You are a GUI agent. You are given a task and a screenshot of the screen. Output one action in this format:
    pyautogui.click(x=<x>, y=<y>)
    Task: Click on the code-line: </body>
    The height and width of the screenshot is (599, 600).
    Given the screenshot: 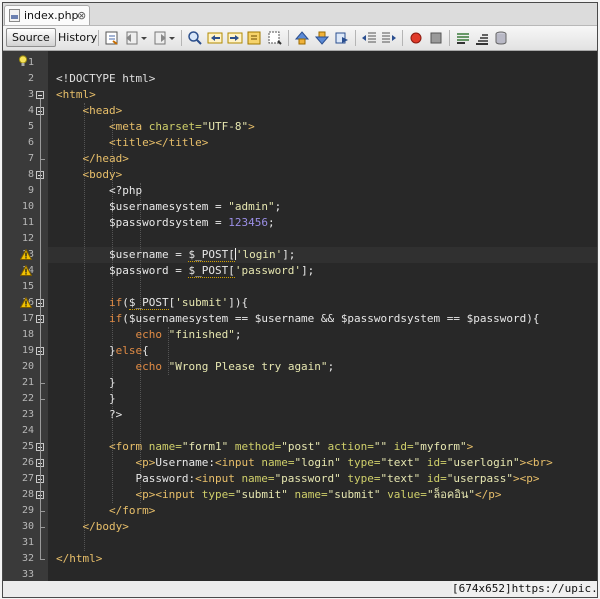 What is the action you would take?
    pyautogui.click(x=92, y=527)
    